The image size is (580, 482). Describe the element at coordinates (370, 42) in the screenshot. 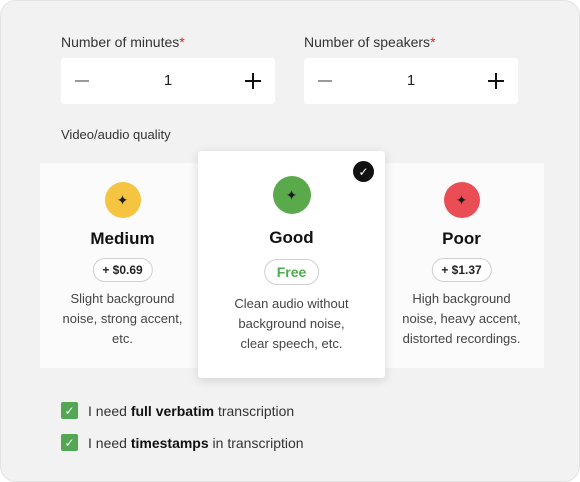

I see `speakers-label: Number of speakers*` at that location.